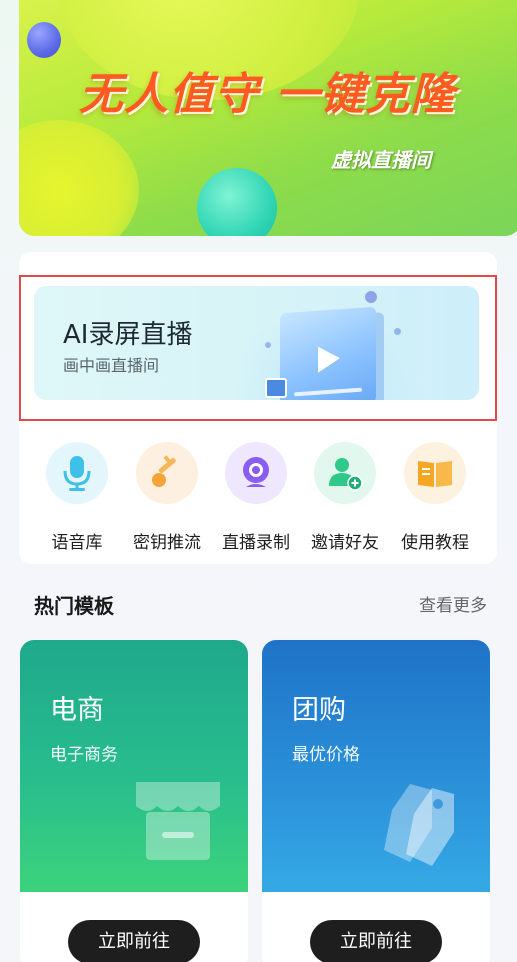  I want to click on template-desc: 最优价格, so click(326, 755).